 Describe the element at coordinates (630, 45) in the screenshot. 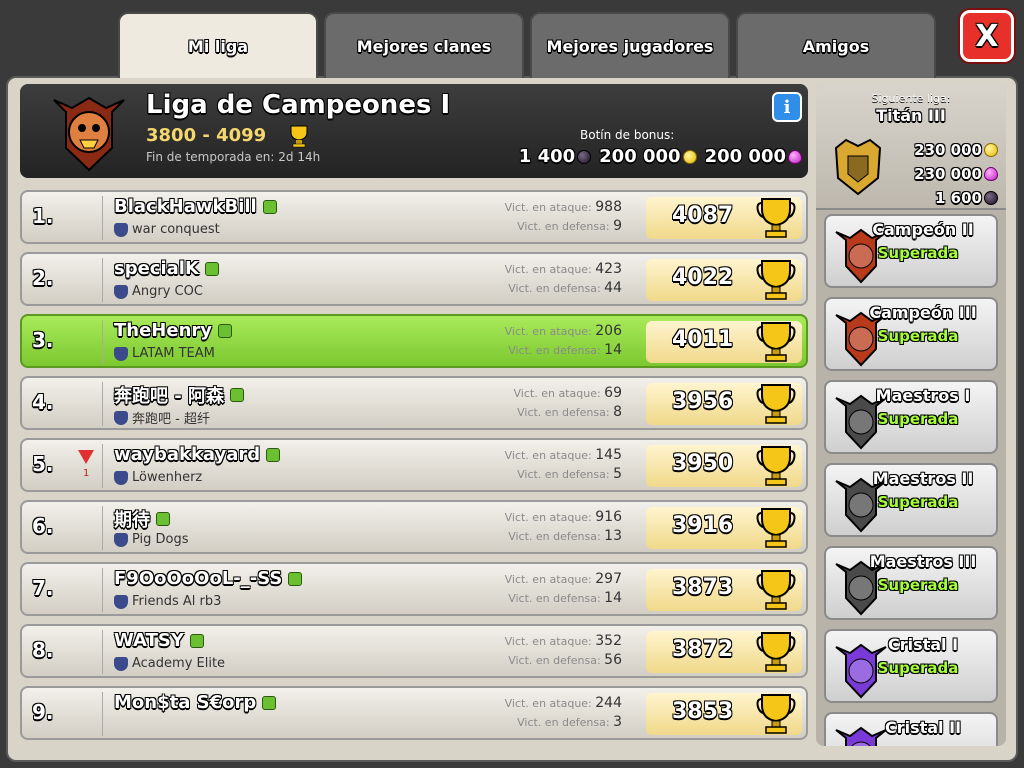

I see `tab-top-players: Mejores jugadores` at that location.